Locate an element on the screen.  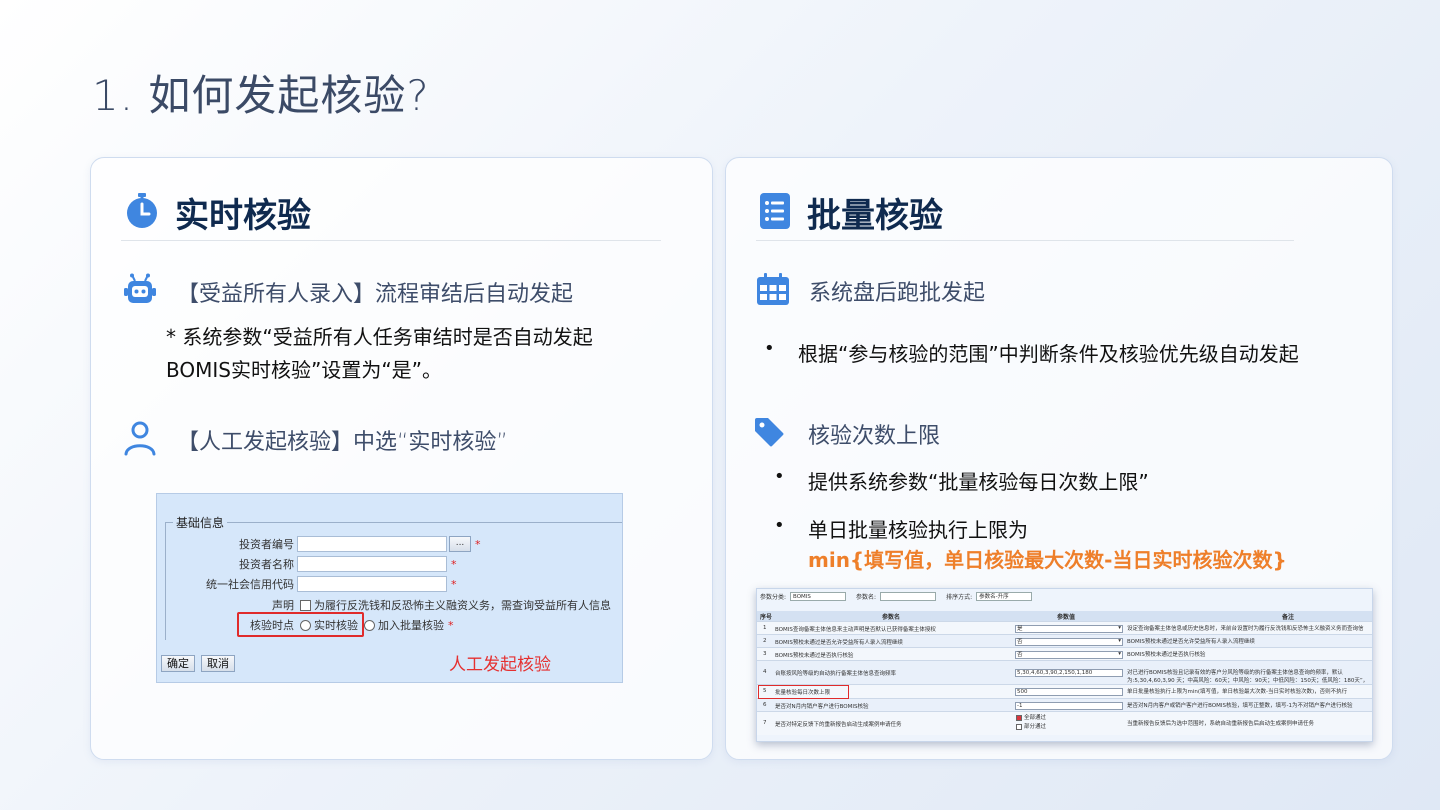
param-name: 是否对N月内销户客户进行BOMIS核验 is located at coordinates (822, 706).